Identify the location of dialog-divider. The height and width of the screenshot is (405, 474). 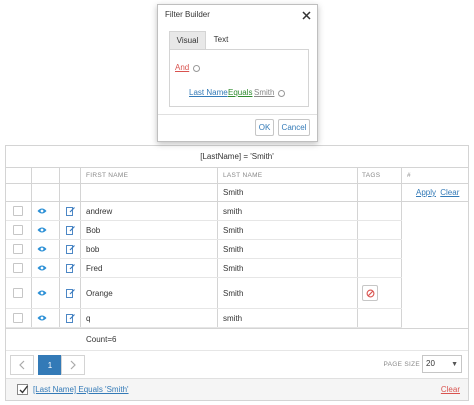
(237, 114).